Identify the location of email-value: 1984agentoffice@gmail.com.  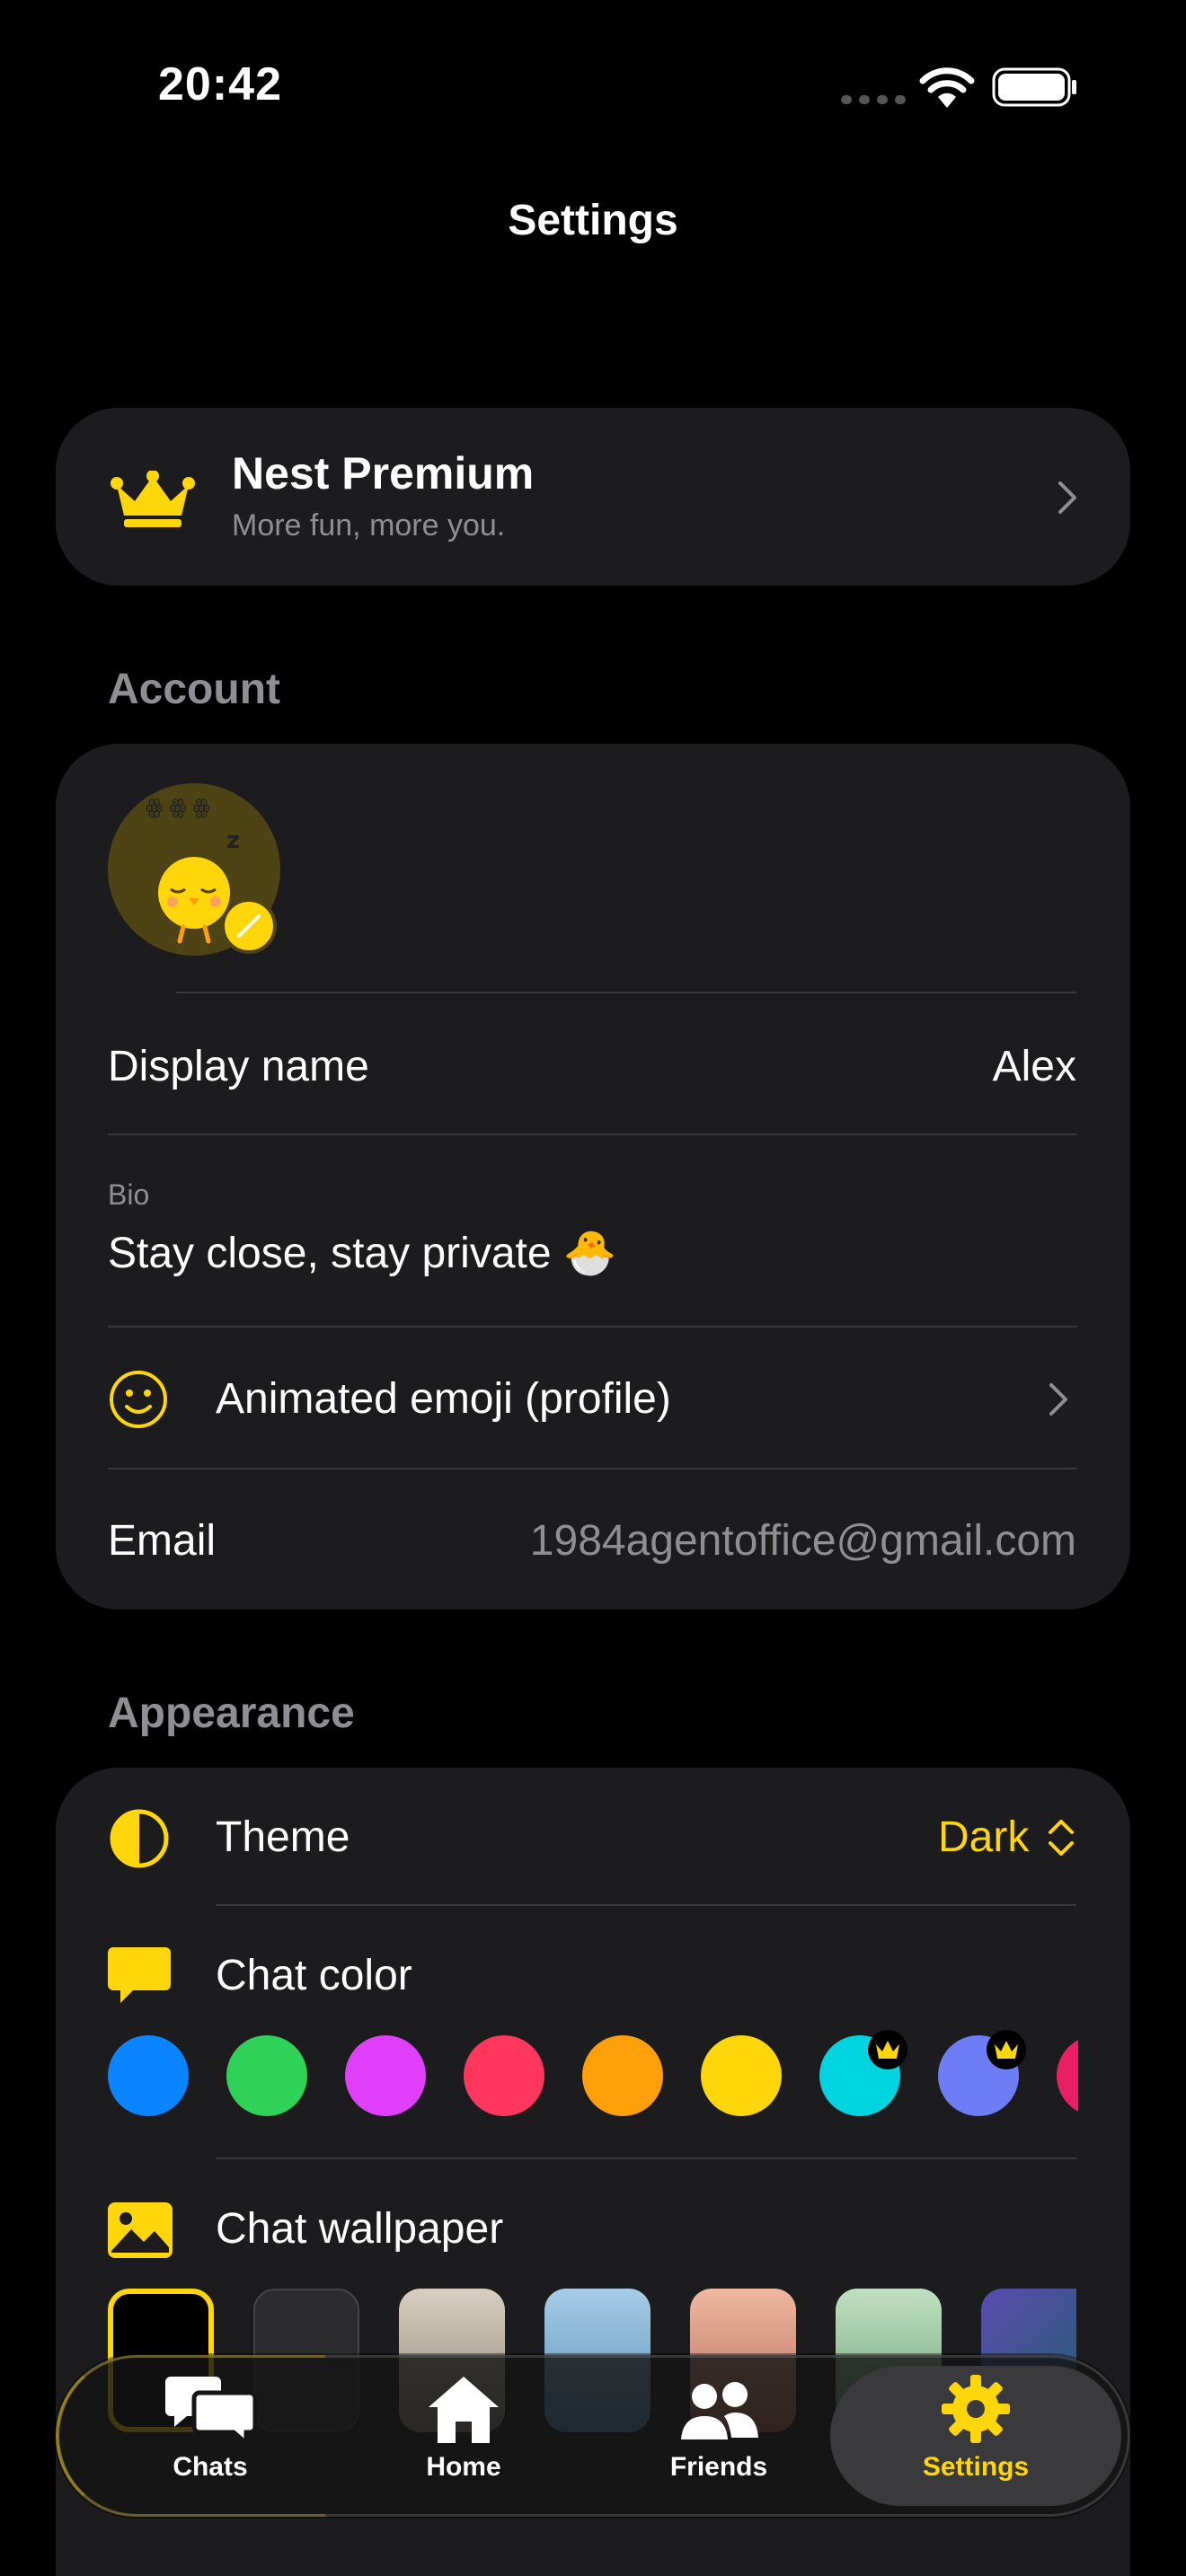
(802, 1541).